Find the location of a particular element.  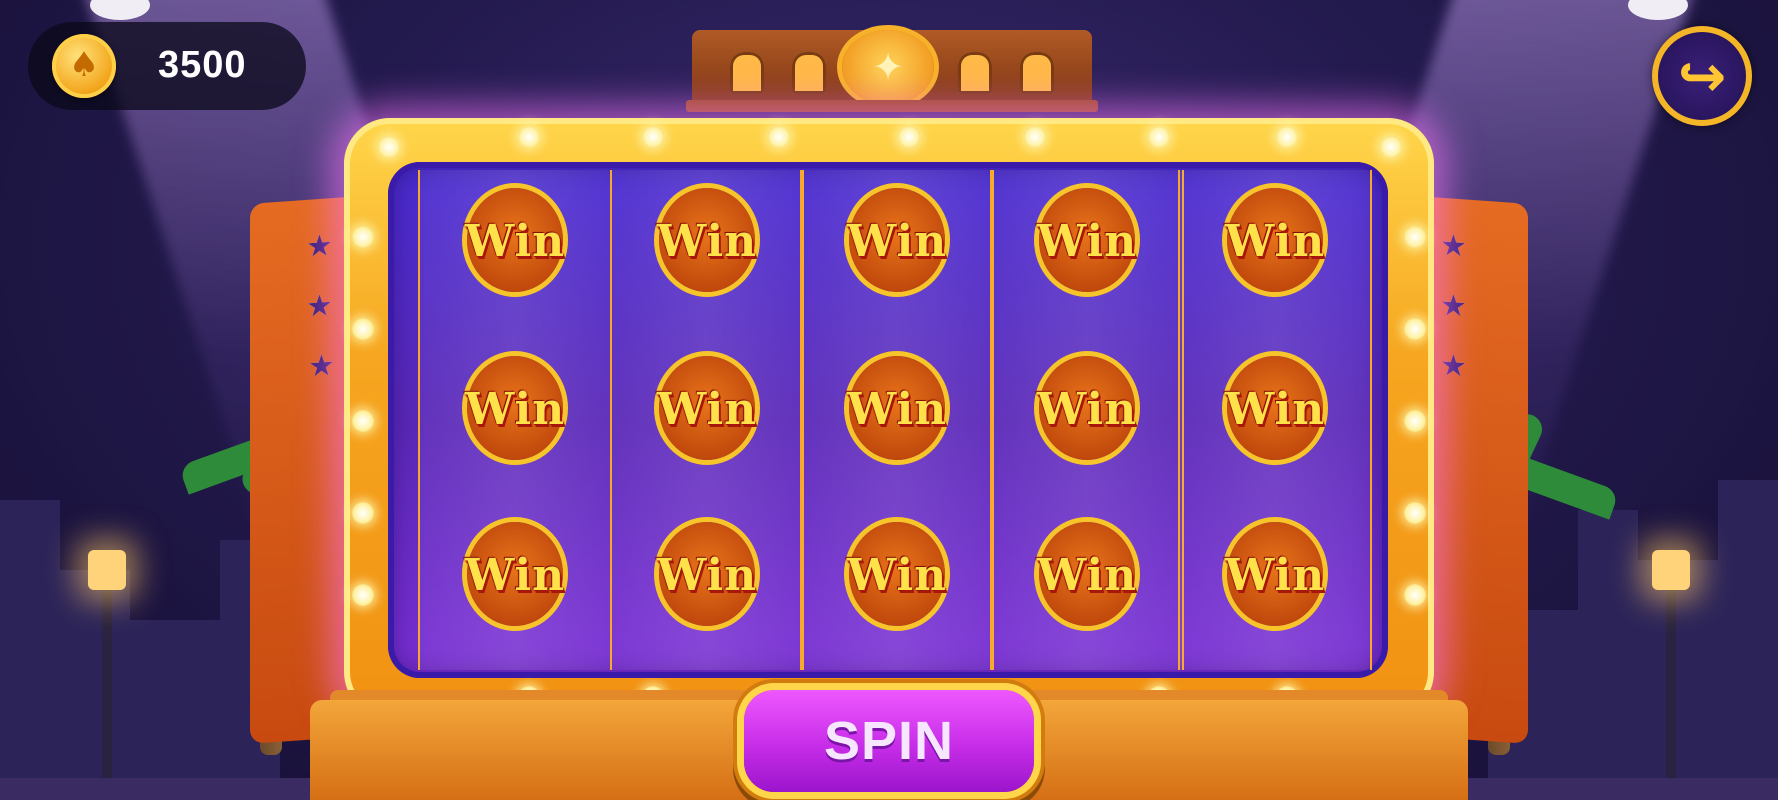

reel-4: Win Win Win is located at coordinates (1087, 420).